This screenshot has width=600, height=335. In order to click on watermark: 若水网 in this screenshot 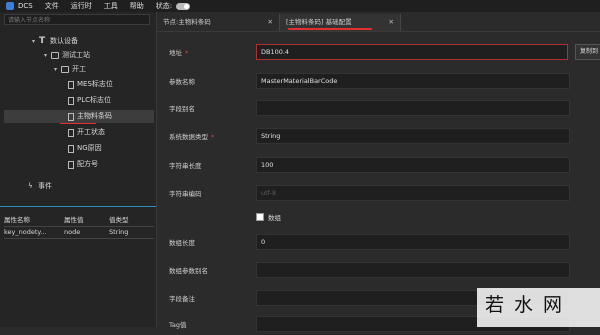, I will do `click(538, 307)`.